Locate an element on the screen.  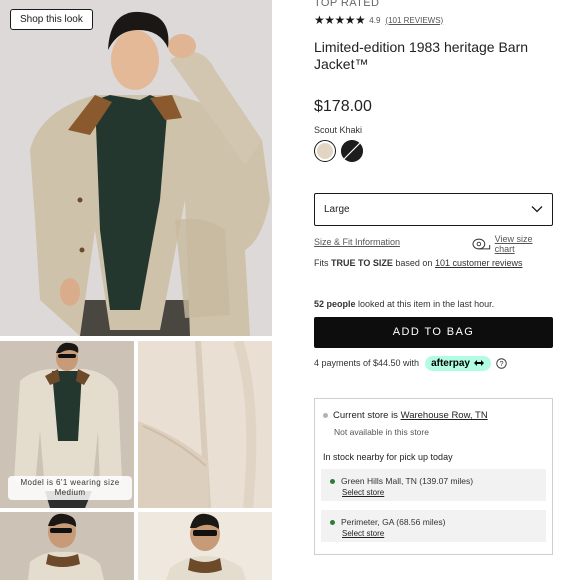
nearby-store-card: Perimeter, GA (68.56 miles) Select store is located at coordinates (433, 526).